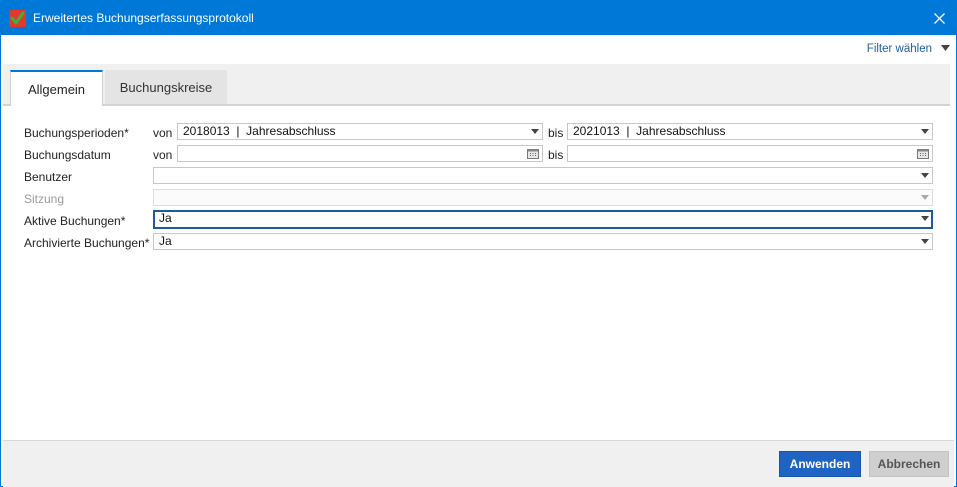 The width and height of the screenshot is (957, 487). I want to click on dropdown-value: 2021013 | Jahresabschluss, so click(649, 131).